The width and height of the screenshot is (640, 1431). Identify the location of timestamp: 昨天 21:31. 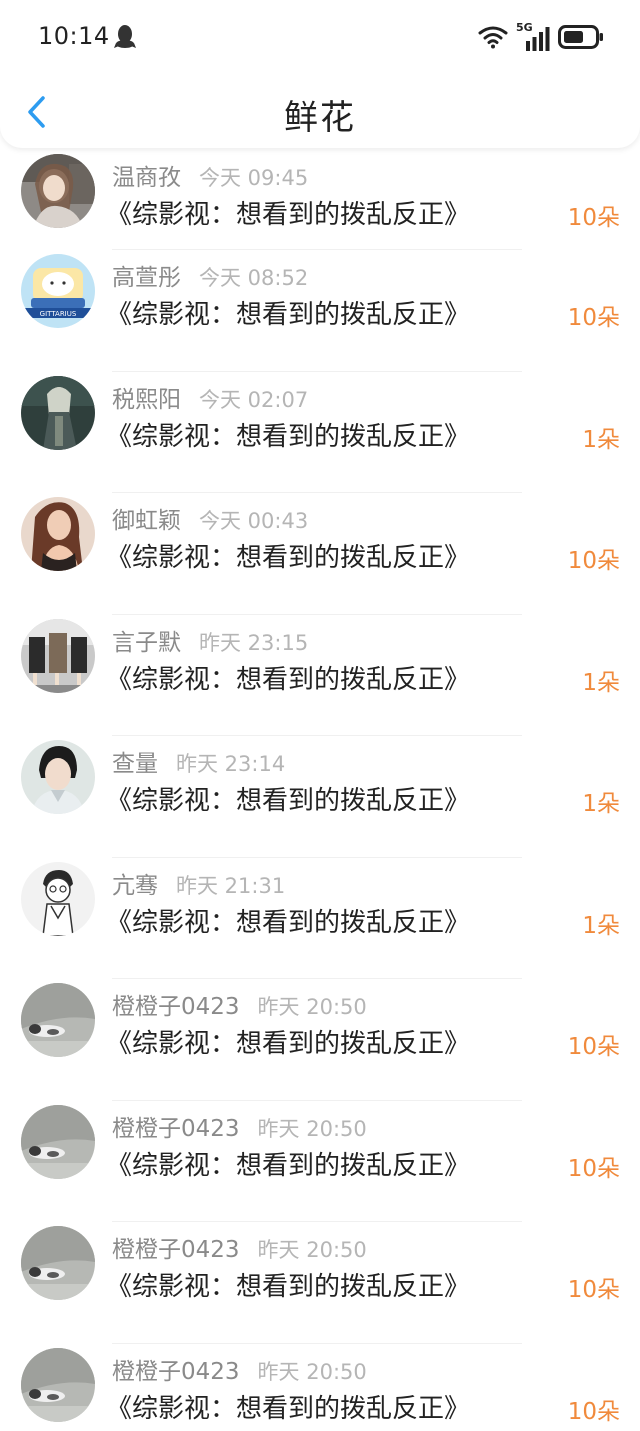
(231, 885).